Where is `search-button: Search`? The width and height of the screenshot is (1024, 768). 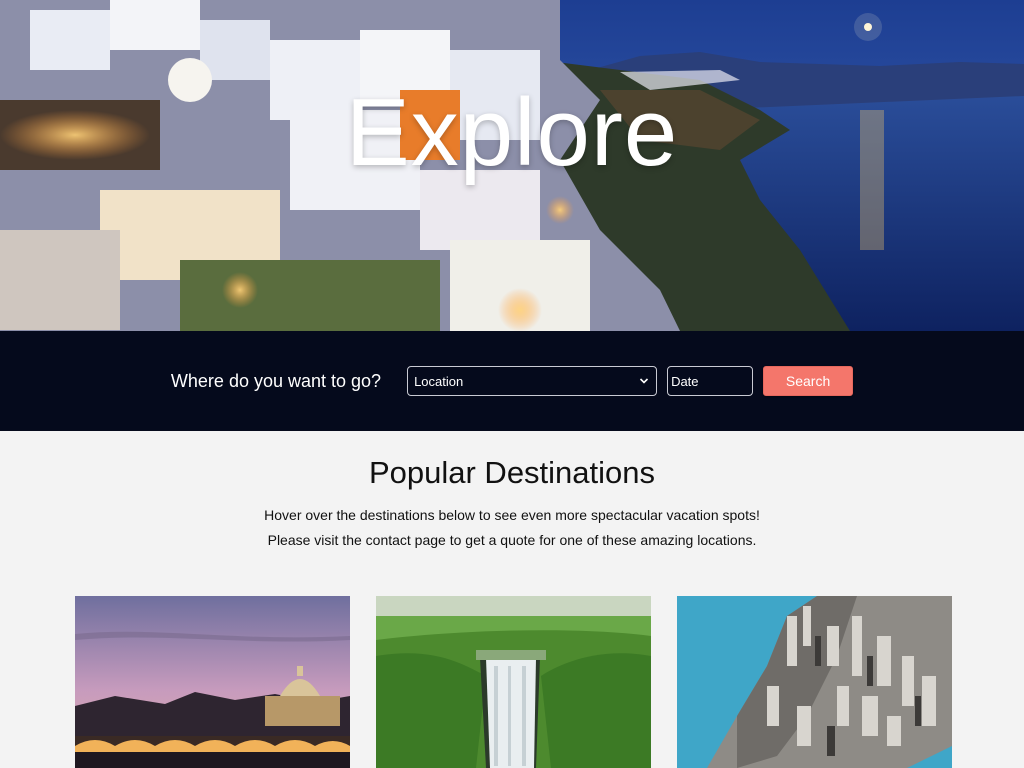 search-button: Search is located at coordinates (808, 381).